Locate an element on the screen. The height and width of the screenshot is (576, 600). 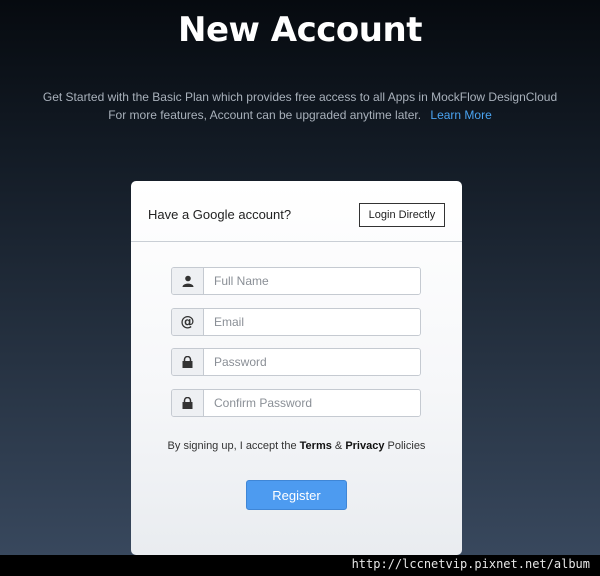
confirm-password-field is located at coordinates (296, 403).